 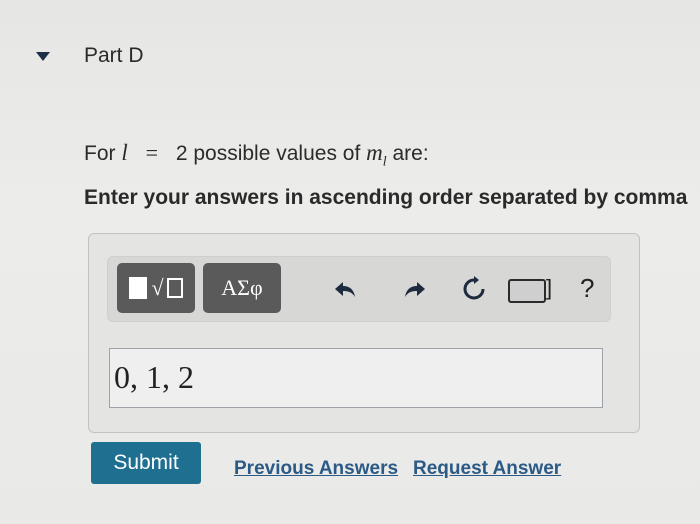 I want to click on templates-icon, so click(x=138, y=288).